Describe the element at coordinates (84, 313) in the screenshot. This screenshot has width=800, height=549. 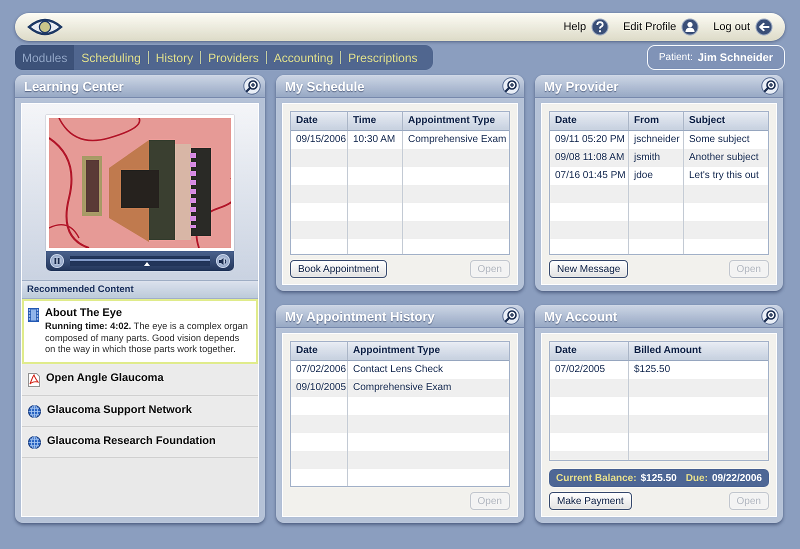
I see `item-title: About The Eye` at that location.